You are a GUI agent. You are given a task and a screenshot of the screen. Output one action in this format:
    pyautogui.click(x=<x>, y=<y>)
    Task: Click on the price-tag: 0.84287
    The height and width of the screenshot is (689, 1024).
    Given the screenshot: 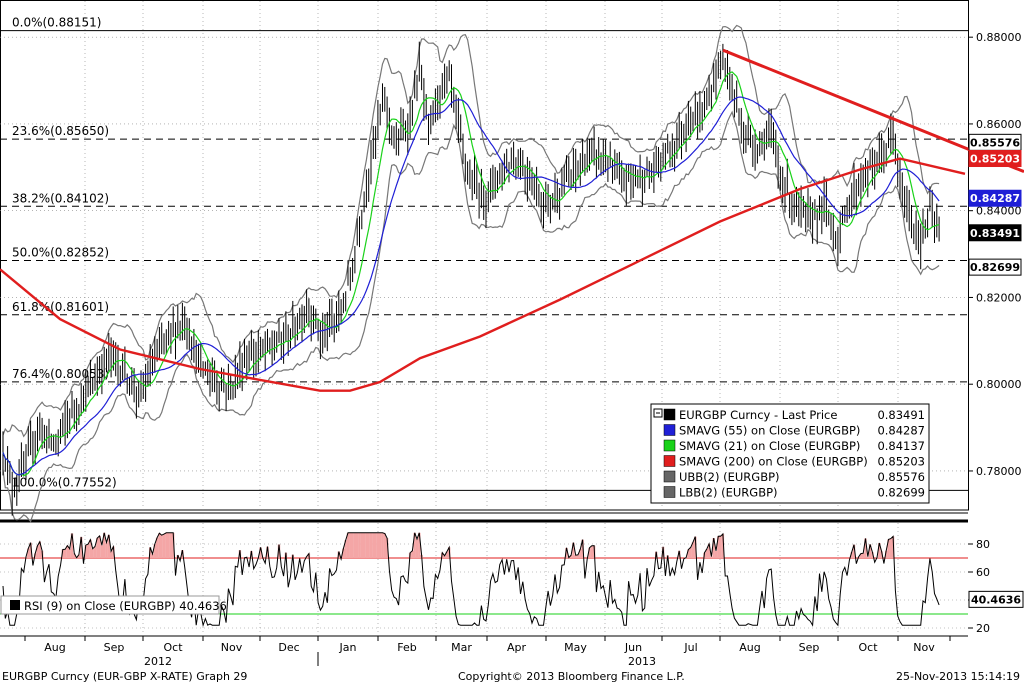 What is the action you would take?
    pyautogui.click(x=995, y=198)
    